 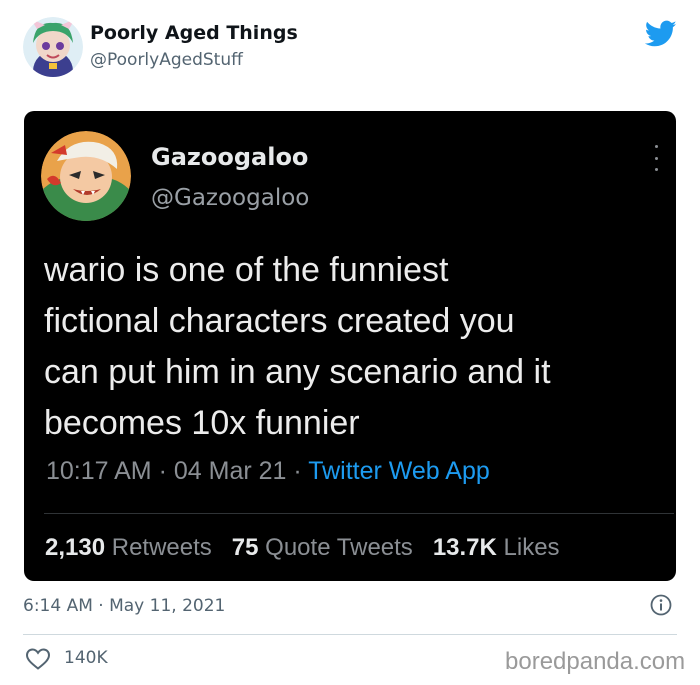 What do you see at coordinates (339, 547) in the screenshot?
I see `quote-tweets-label: Quote Tweets` at bounding box center [339, 547].